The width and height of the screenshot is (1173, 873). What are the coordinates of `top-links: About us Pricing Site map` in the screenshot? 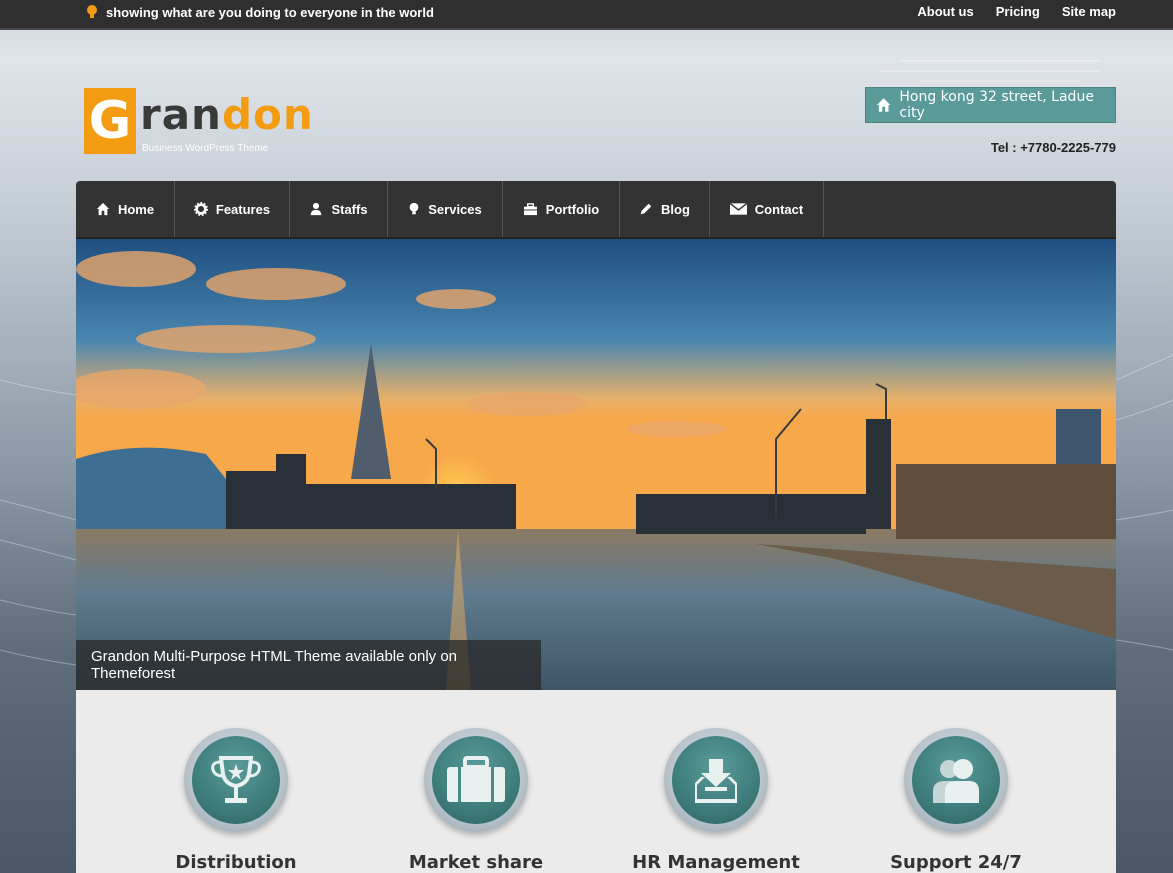 It's located at (1016, 11).